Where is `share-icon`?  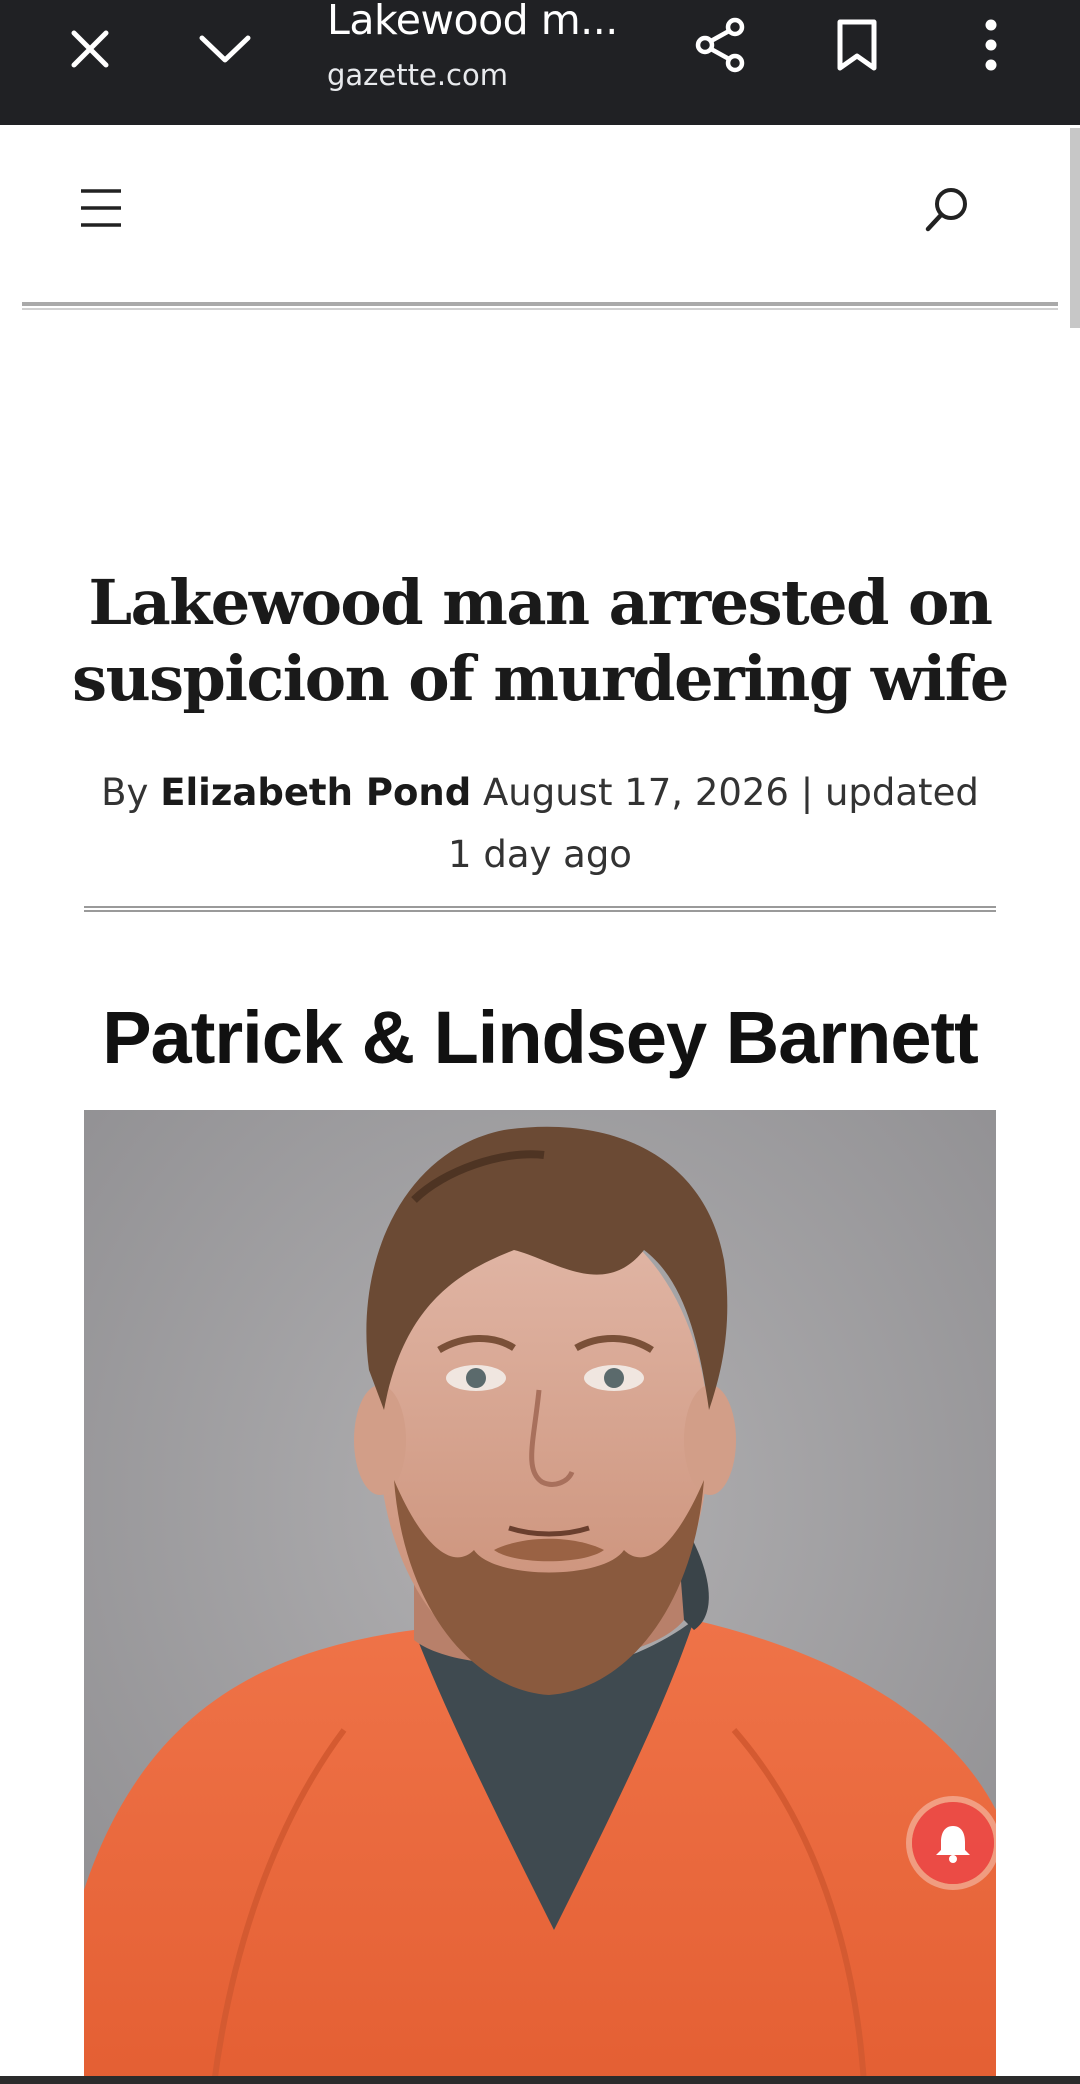 share-icon is located at coordinates (720, 45).